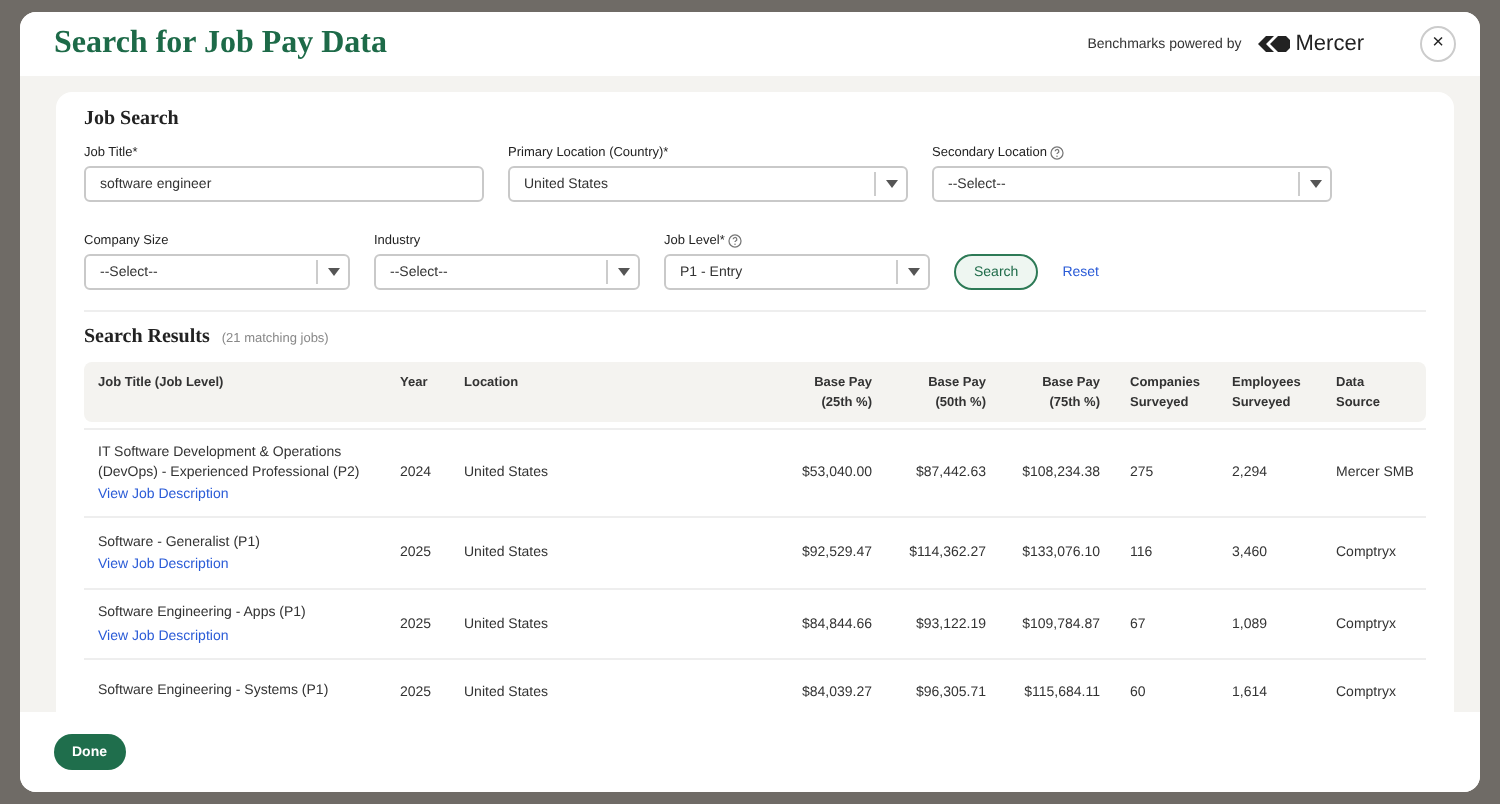  What do you see at coordinates (132, 119) in the screenshot?
I see `section-title: Job Search` at bounding box center [132, 119].